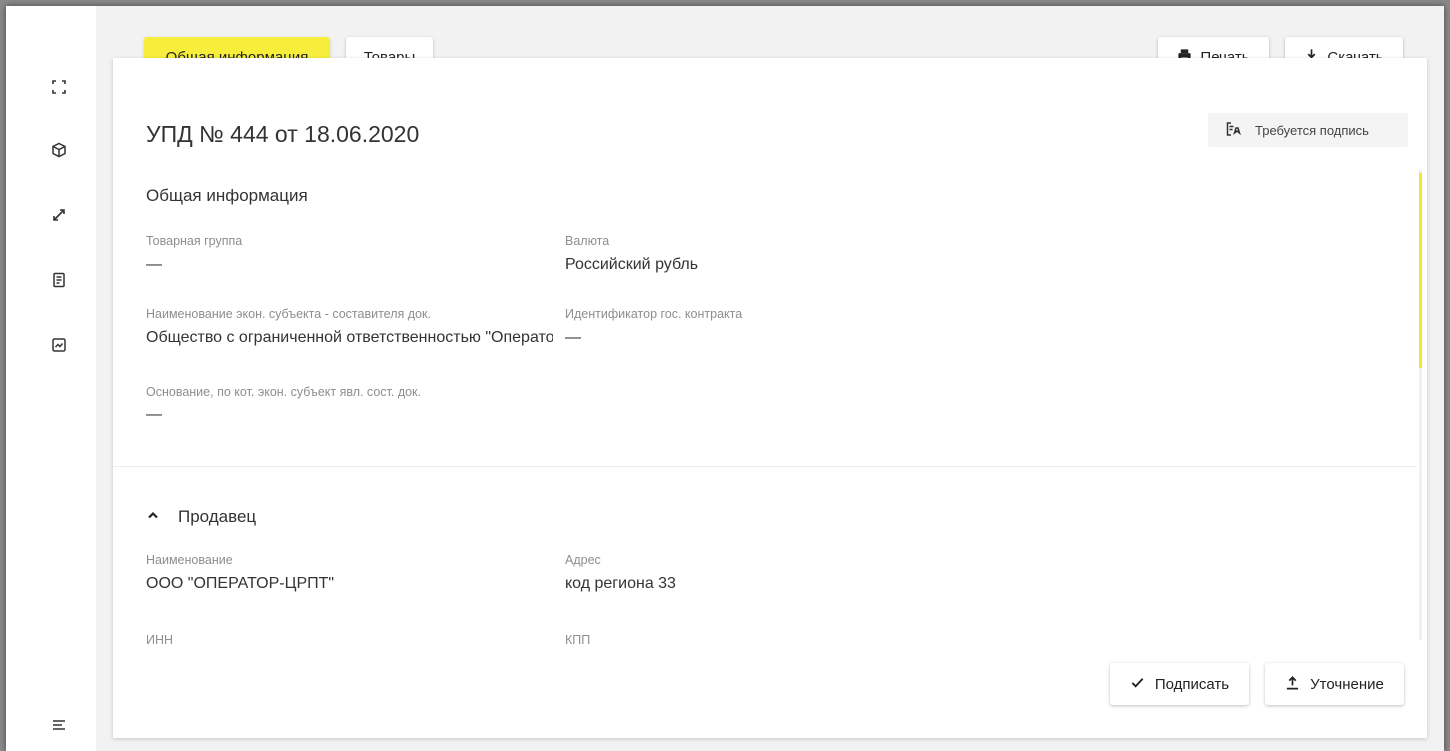 The width and height of the screenshot is (1450, 751). Describe the element at coordinates (153, 517) in the screenshot. I see `chevron-up-icon` at that location.